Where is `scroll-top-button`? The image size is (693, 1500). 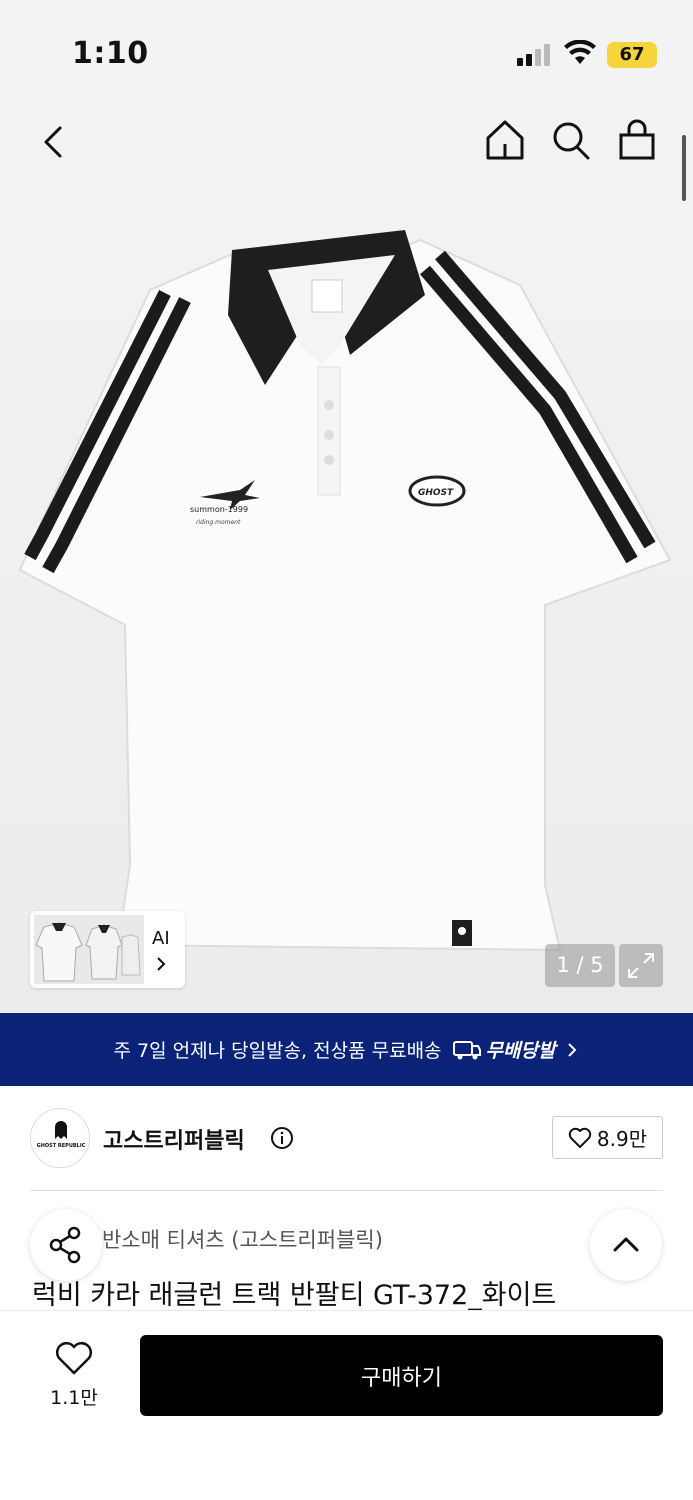 scroll-top-button is located at coordinates (626, 1245).